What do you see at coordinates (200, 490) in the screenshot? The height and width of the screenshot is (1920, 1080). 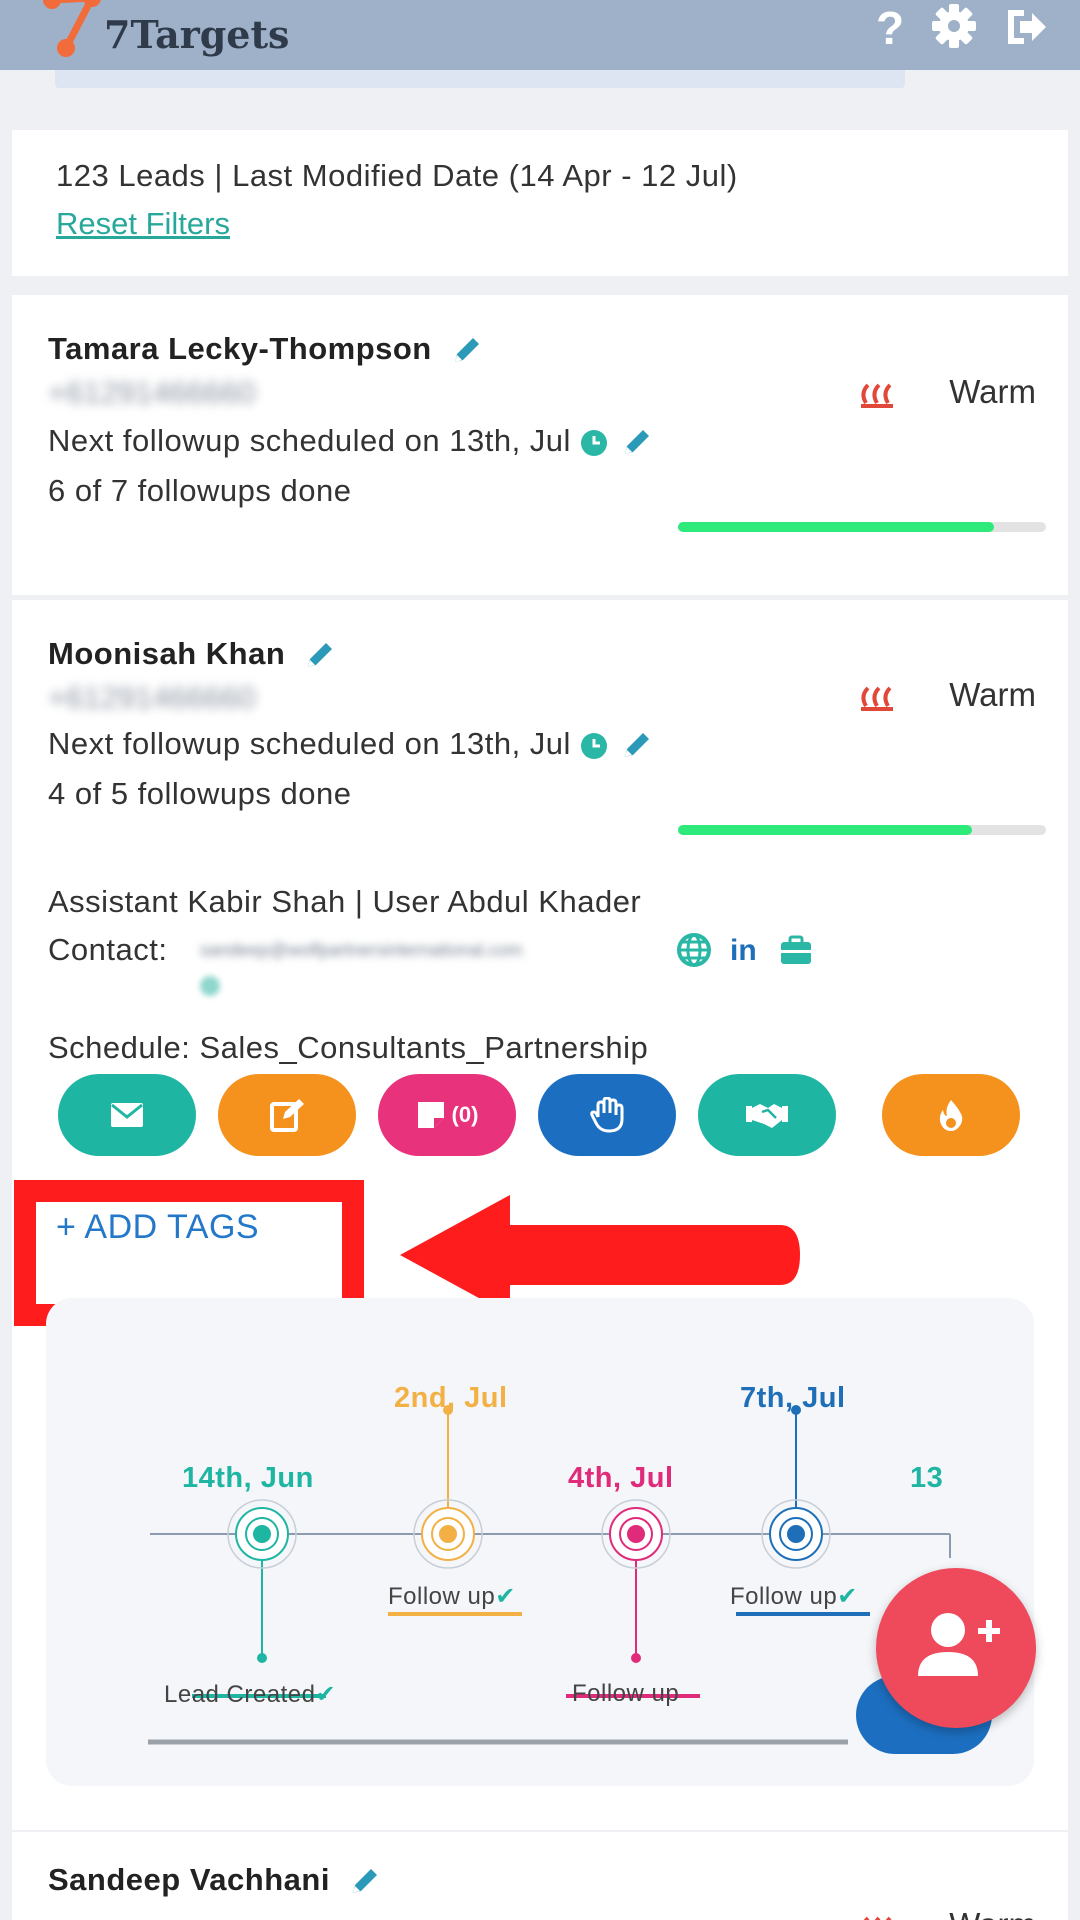 I see `followups-done: 6 of 7 followups done` at bounding box center [200, 490].